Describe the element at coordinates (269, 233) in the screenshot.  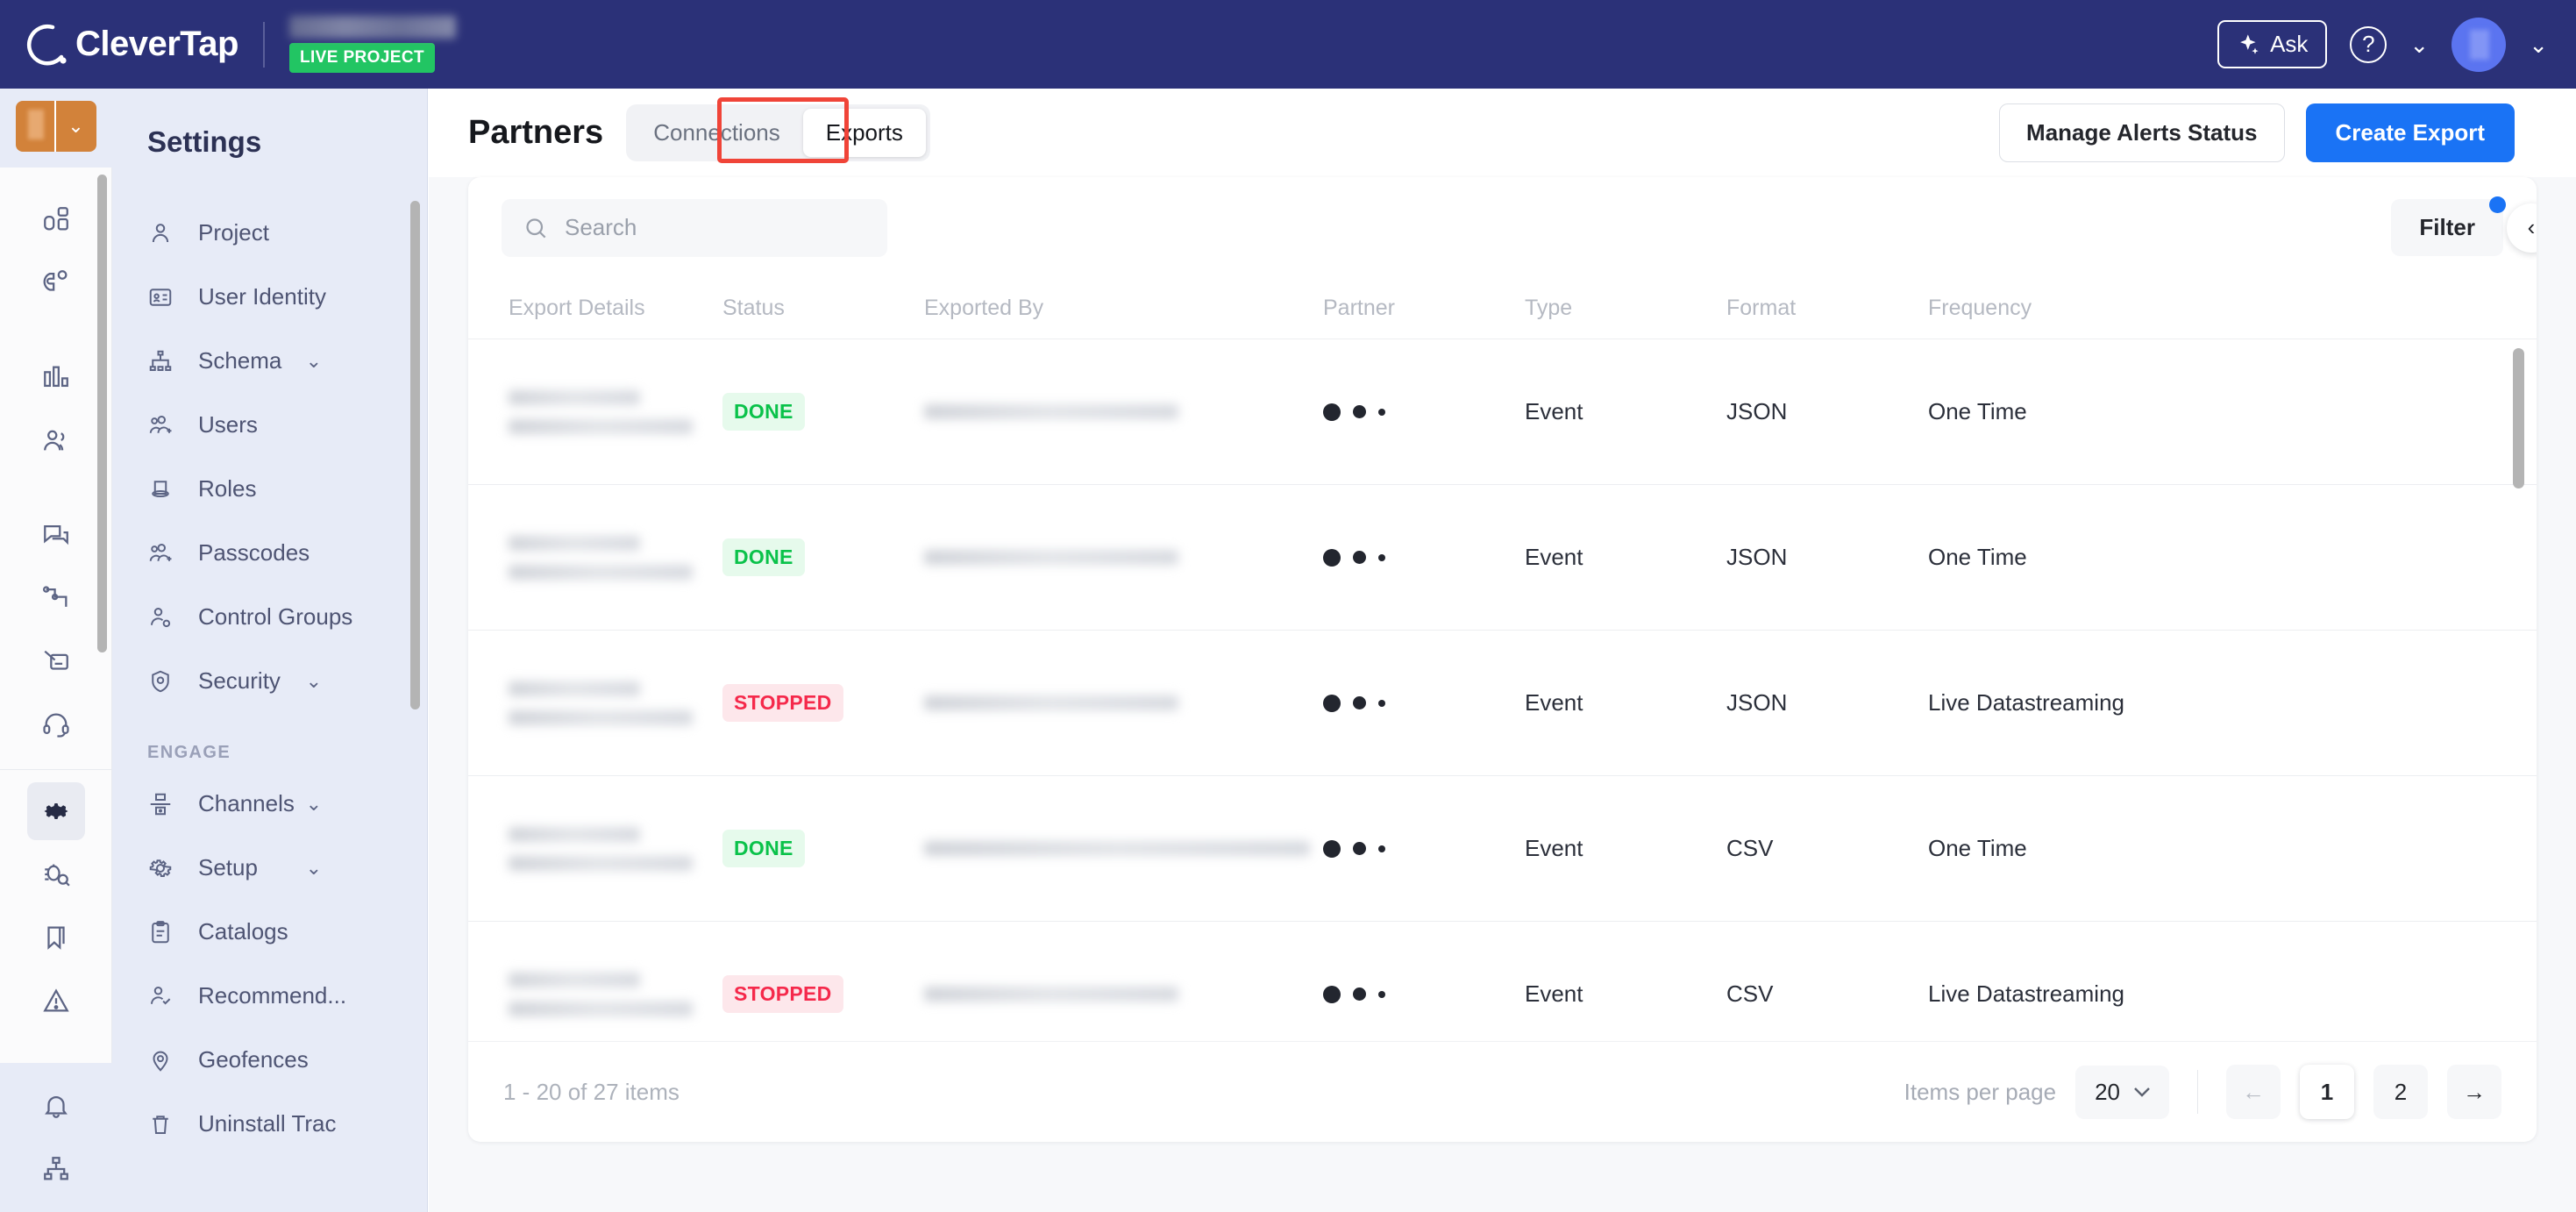
I see `sidebar-item-project: Project` at that location.